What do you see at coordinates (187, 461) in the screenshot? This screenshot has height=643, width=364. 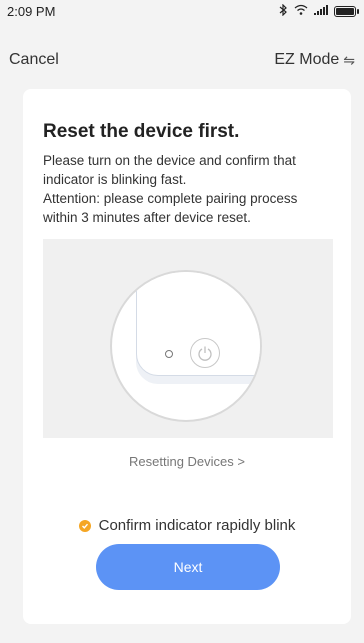 I see `resetting-devices-link: Resetting Devices >` at bounding box center [187, 461].